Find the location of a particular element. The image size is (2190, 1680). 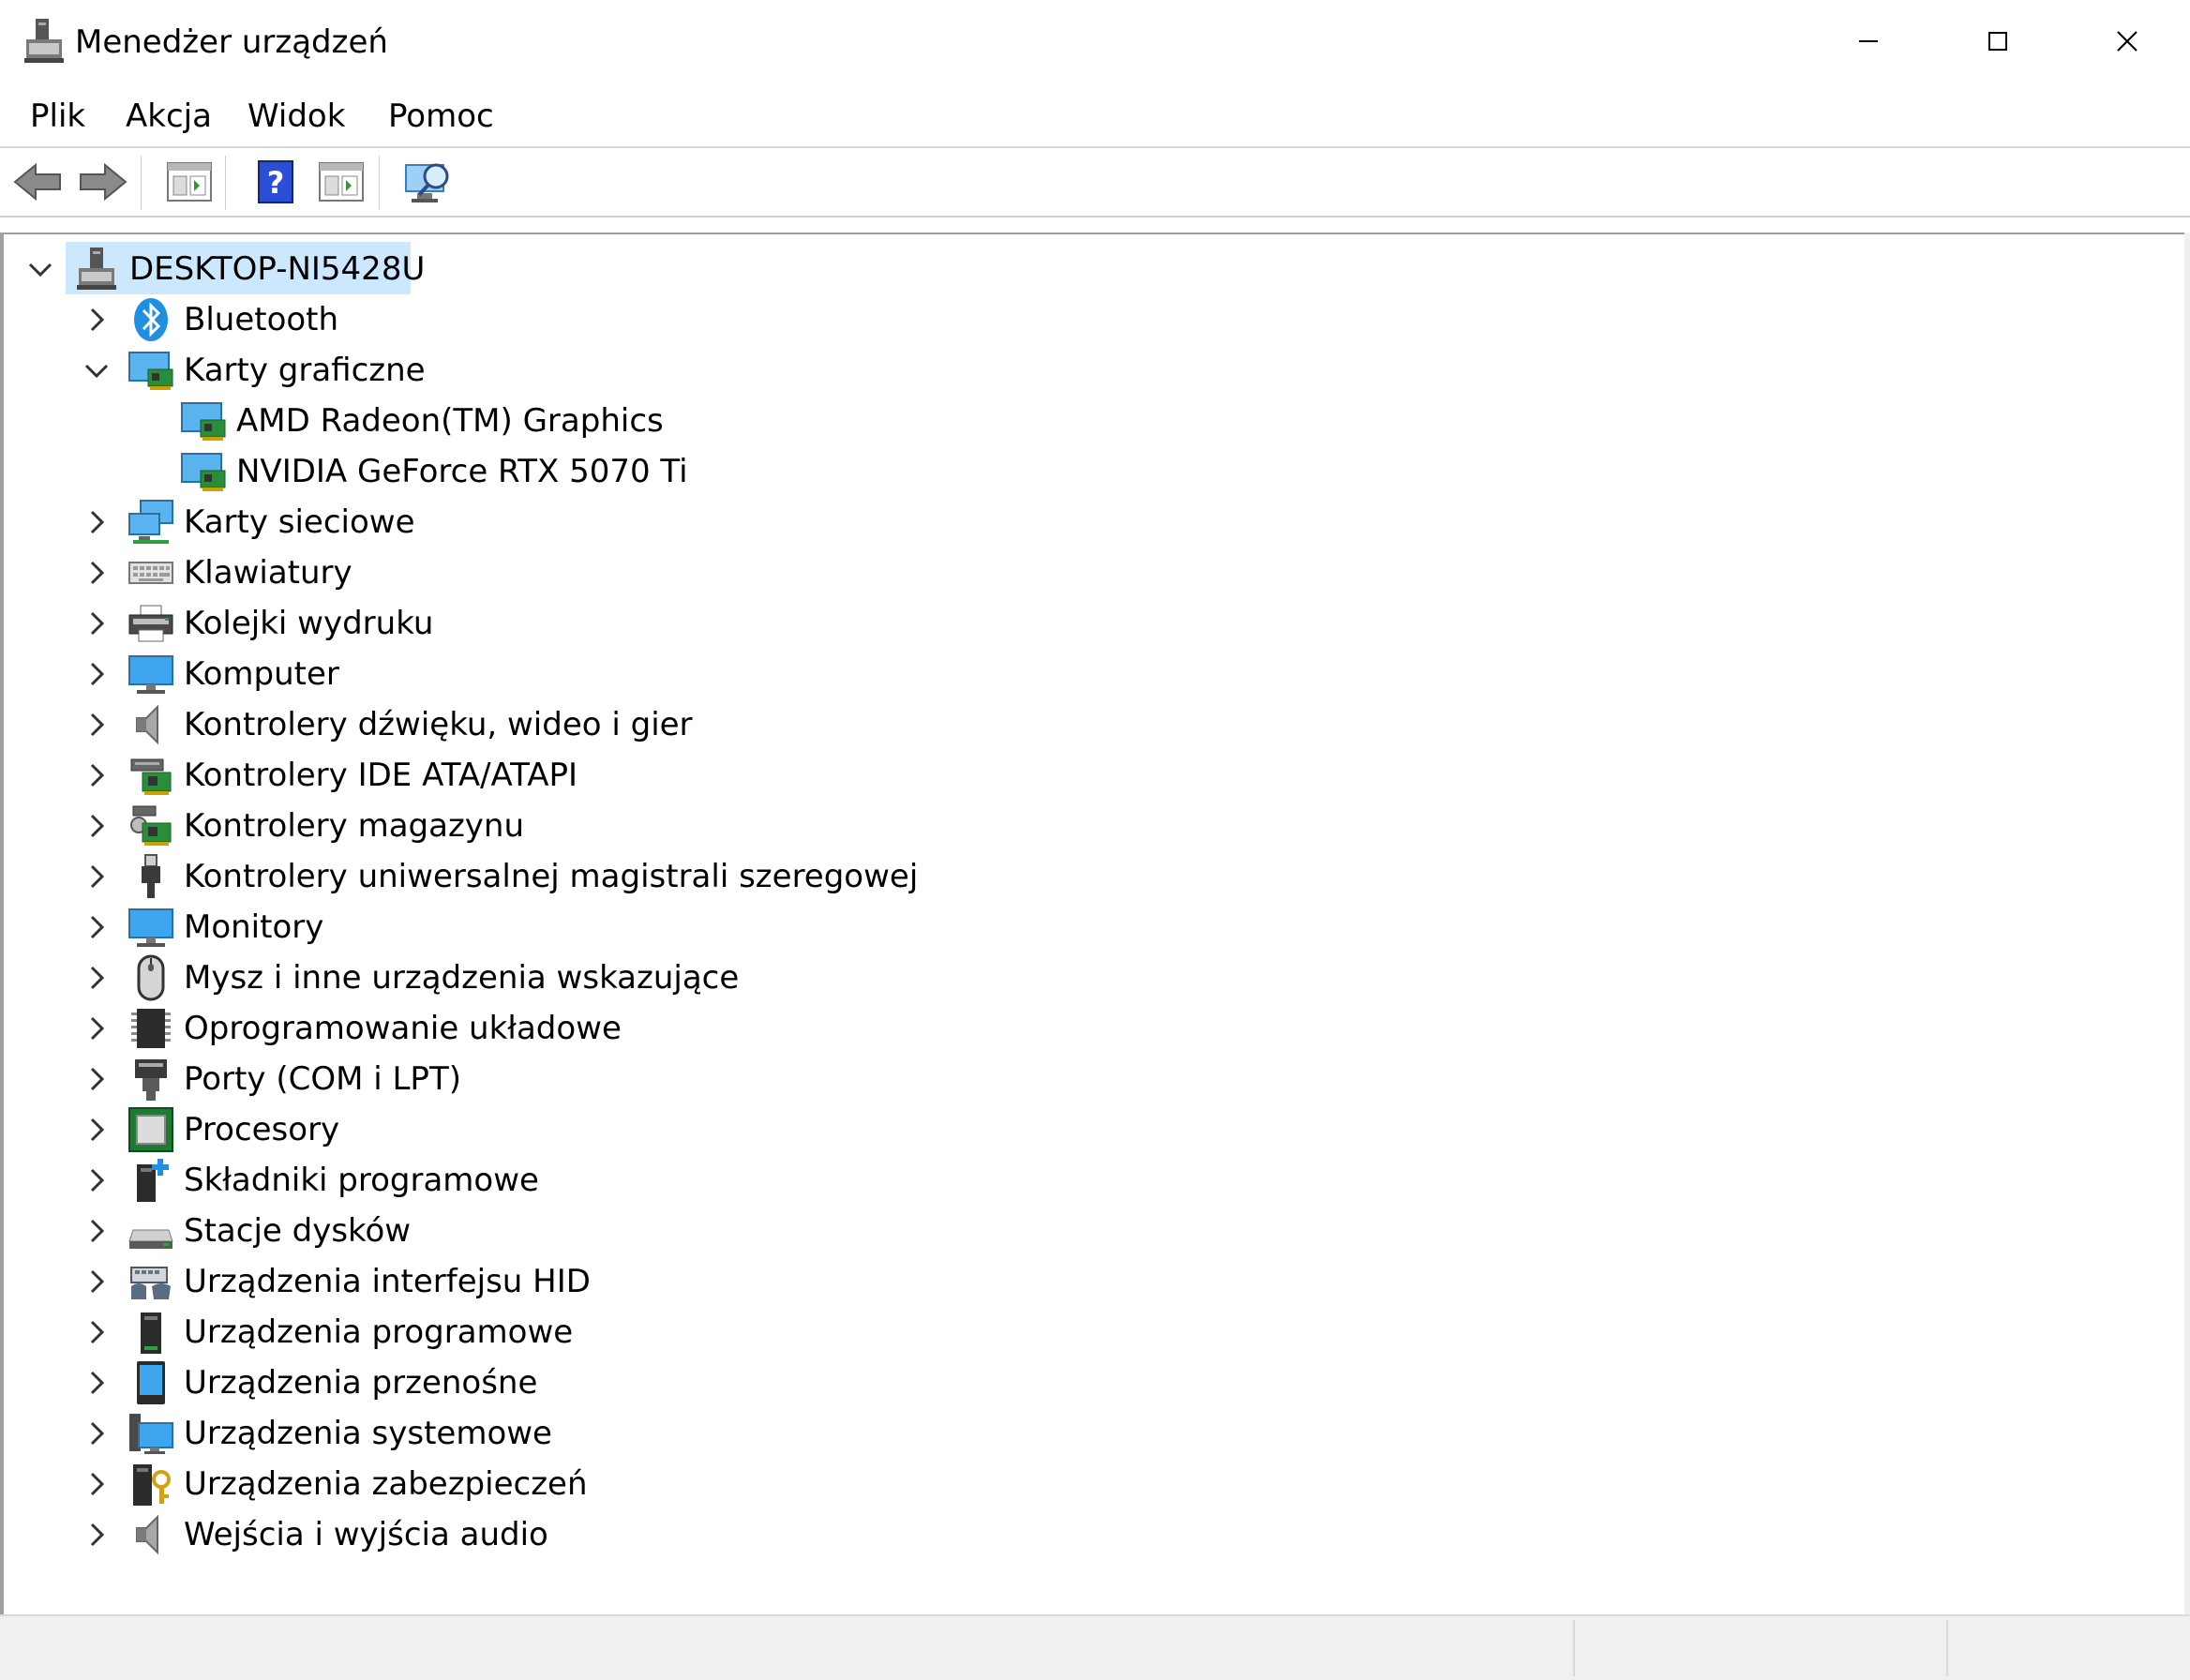

tree-category: Porty (COM i LPT) is located at coordinates (426, 1079).